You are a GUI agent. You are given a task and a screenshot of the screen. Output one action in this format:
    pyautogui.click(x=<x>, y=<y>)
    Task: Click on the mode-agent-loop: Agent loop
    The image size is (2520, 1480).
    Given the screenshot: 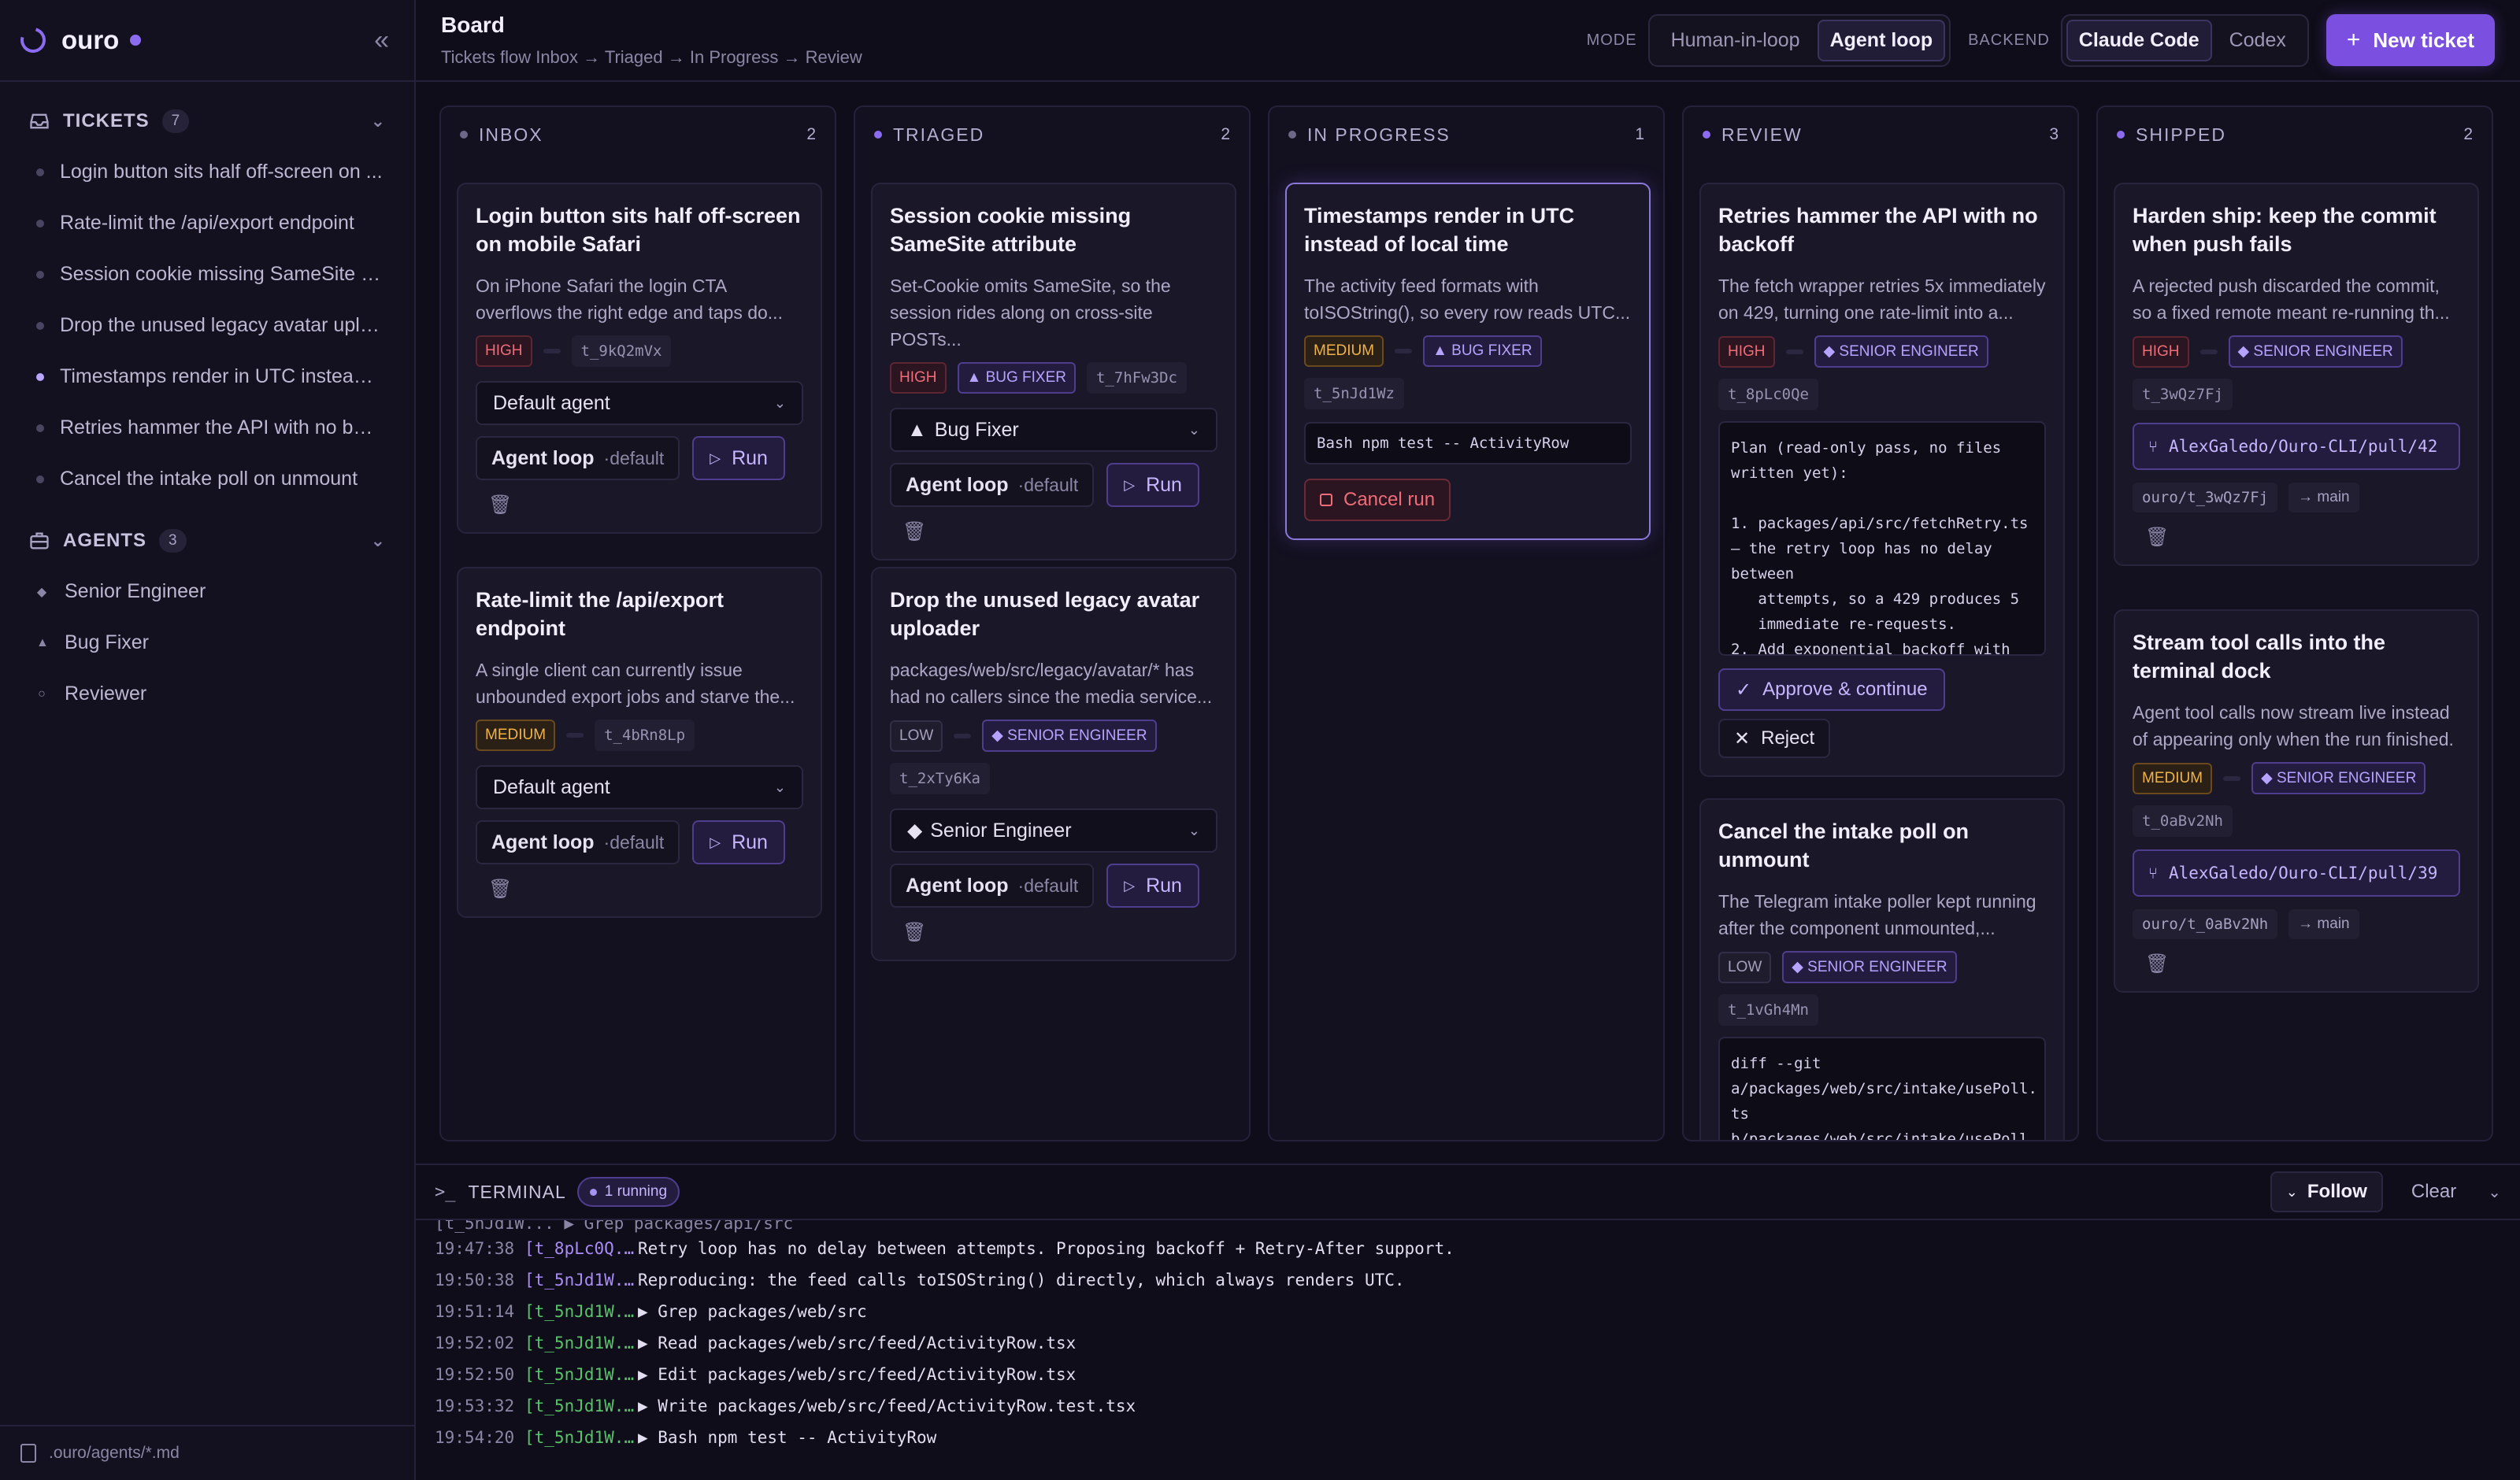 What is the action you would take?
    pyautogui.click(x=1881, y=40)
    